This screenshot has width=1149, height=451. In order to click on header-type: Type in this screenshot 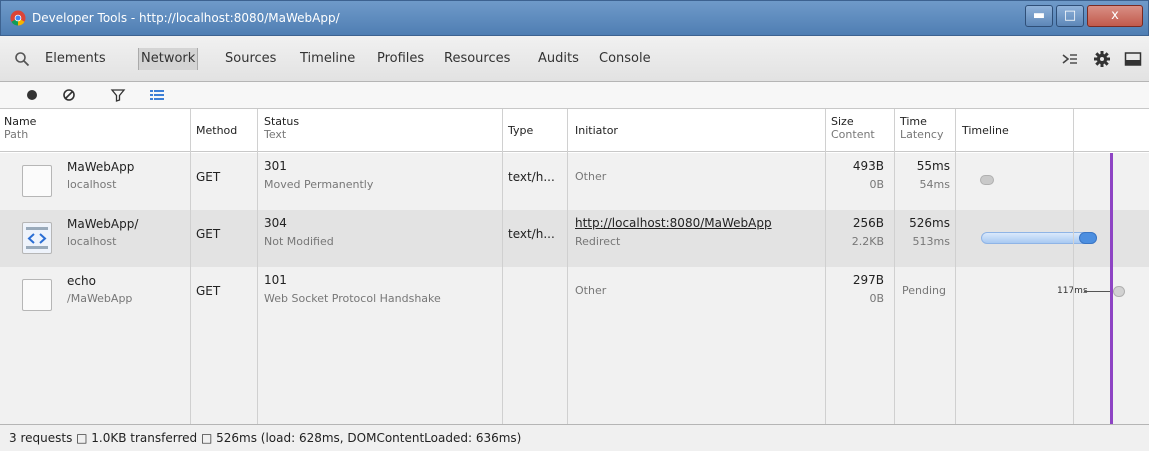, I will do `click(520, 130)`.